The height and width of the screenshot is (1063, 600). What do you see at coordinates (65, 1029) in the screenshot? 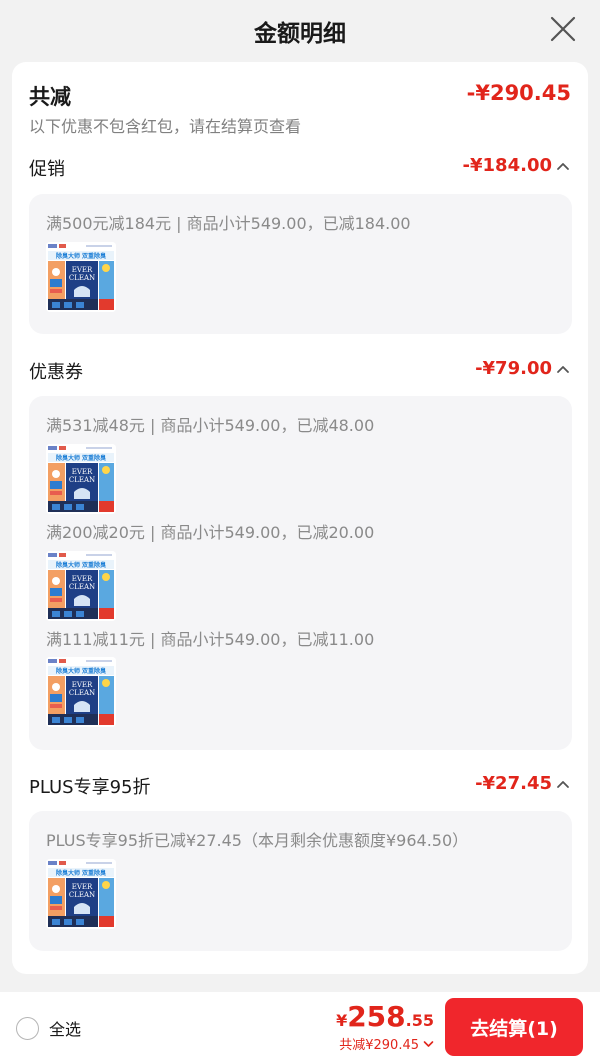
I see `select-all-label: 全选` at bounding box center [65, 1029].